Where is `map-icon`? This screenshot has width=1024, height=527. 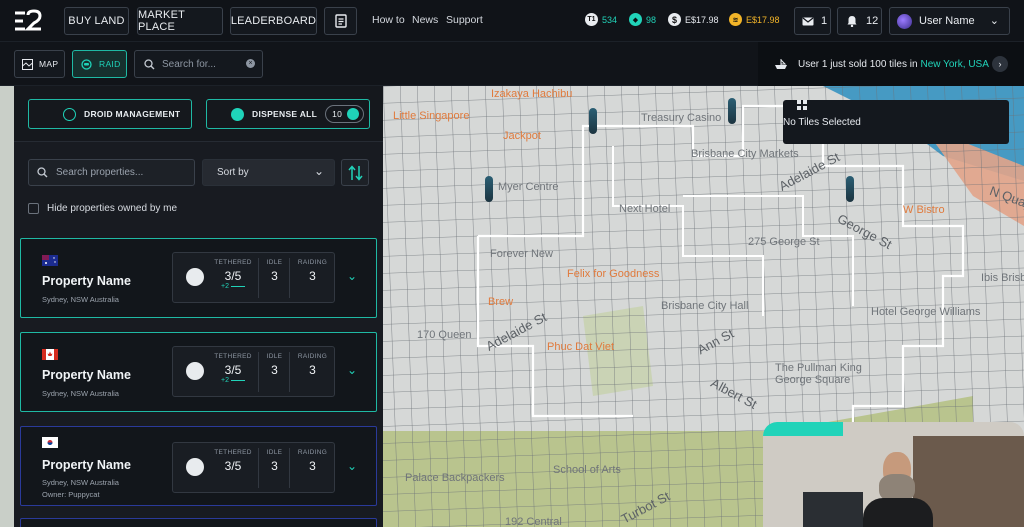 map-icon is located at coordinates (27, 64).